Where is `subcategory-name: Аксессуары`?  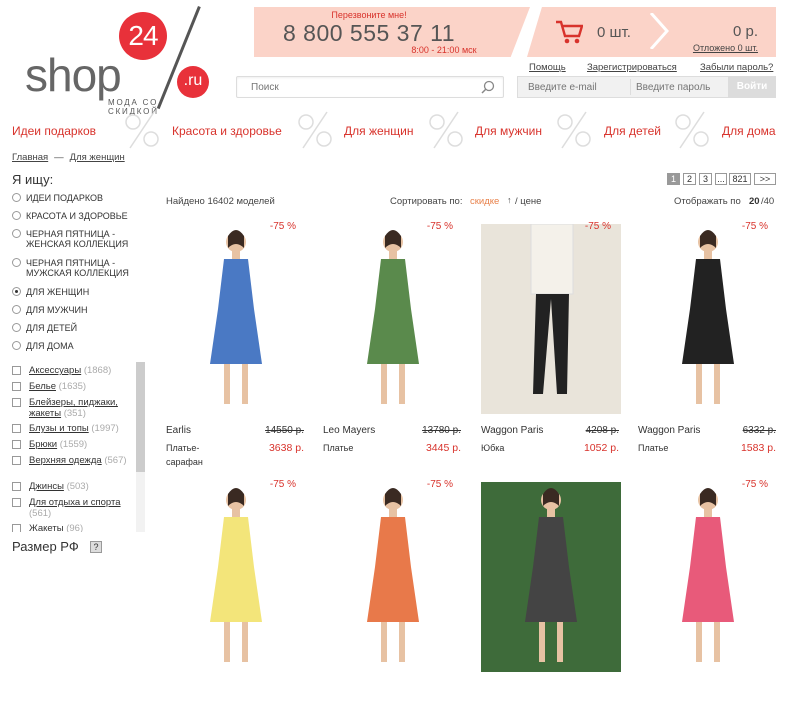 subcategory-name: Аксессуары is located at coordinates (55, 370).